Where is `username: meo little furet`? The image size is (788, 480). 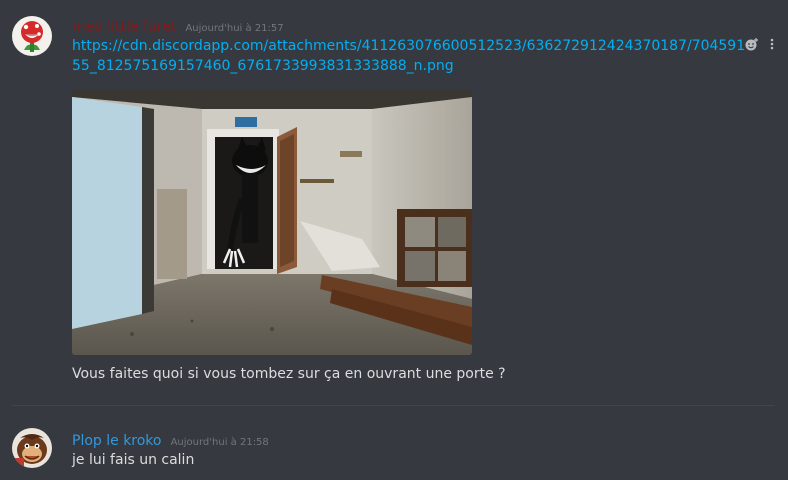
username: meo little furet is located at coordinates (124, 27).